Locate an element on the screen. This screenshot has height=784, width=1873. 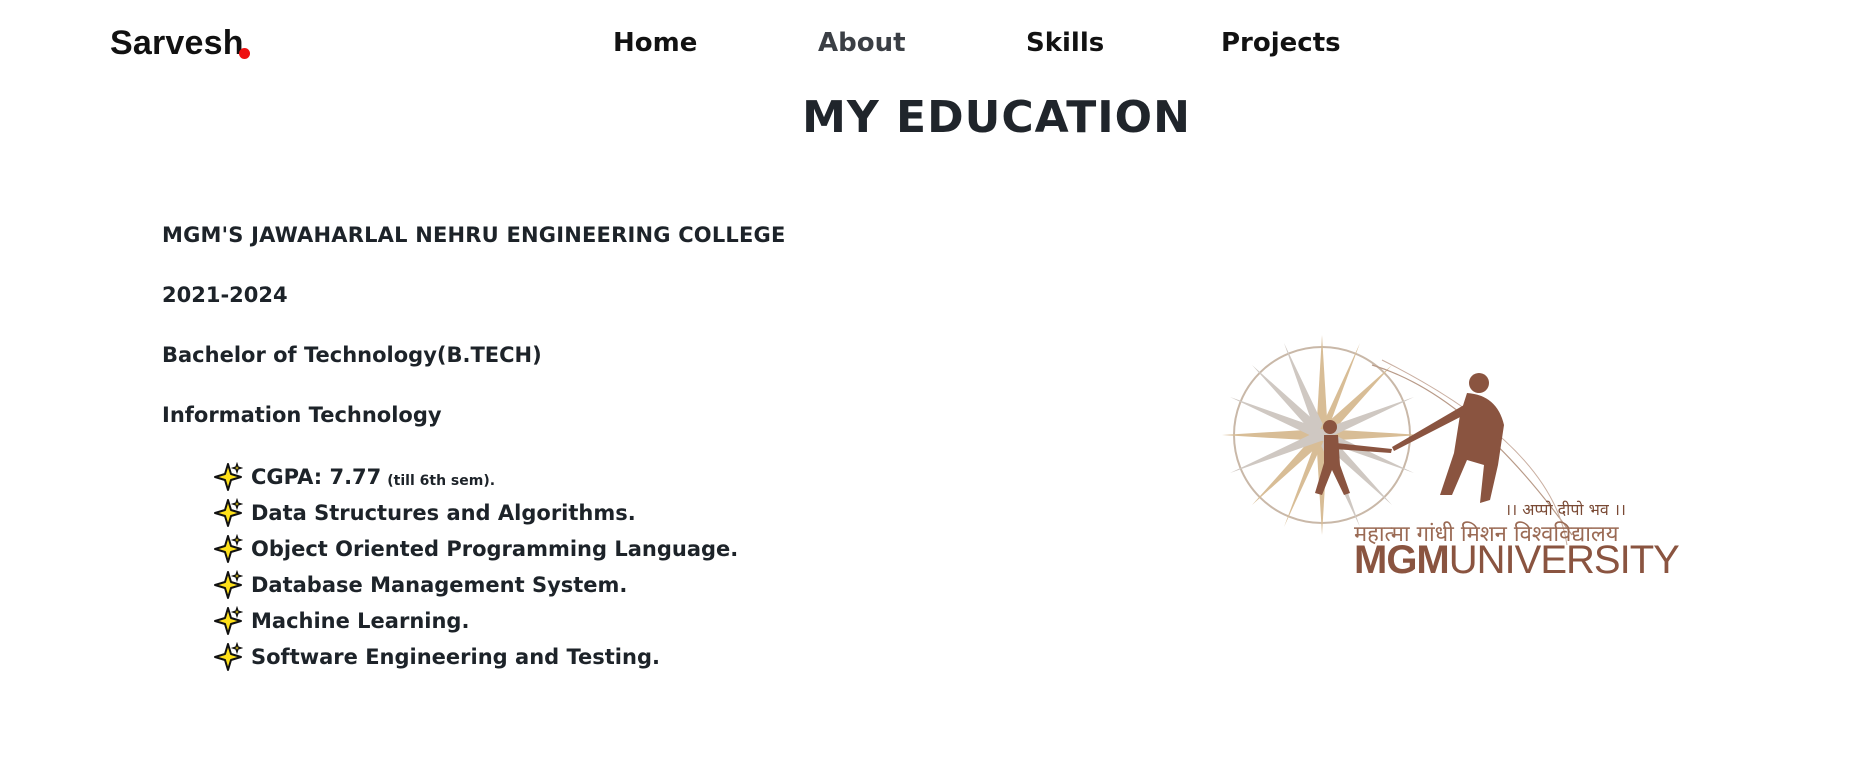
logo-wordmark: MGMUNIVERSITY is located at coordinates (1517, 560).